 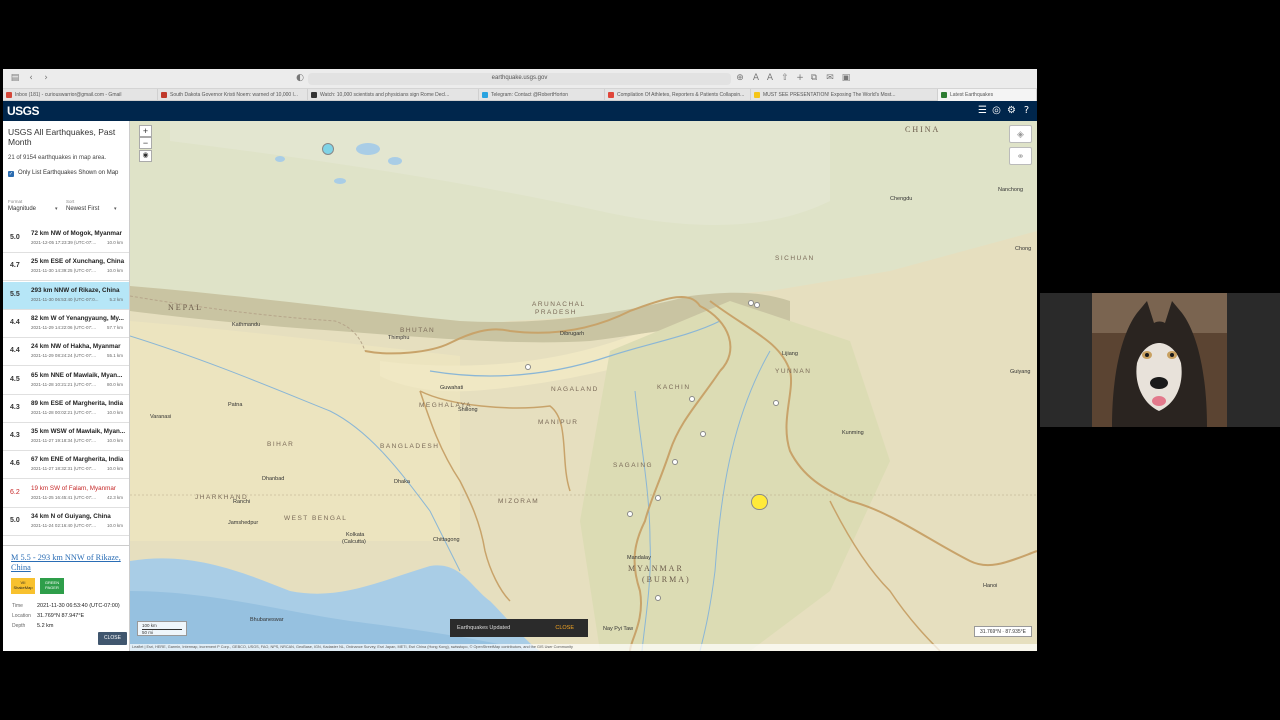 What do you see at coordinates (71, 516) in the screenshot?
I see `earthquake-place: 34 km N of Guiyang, China` at bounding box center [71, 516].